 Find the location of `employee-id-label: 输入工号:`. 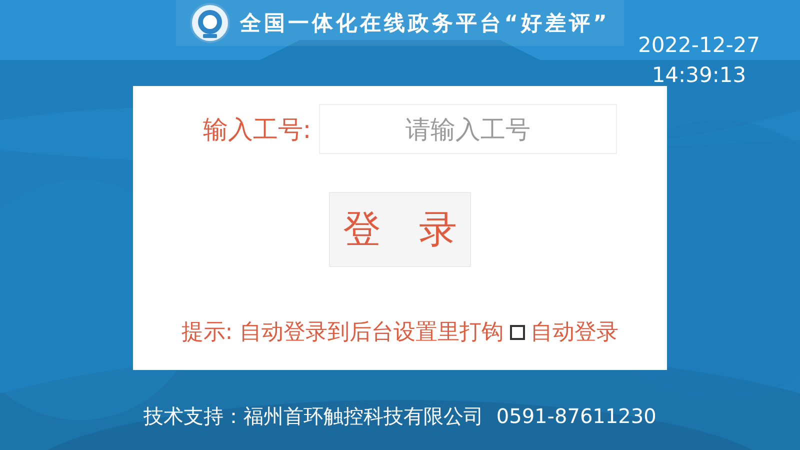

employee-id-label: 输入工号: is located at coordinates (257, 130).